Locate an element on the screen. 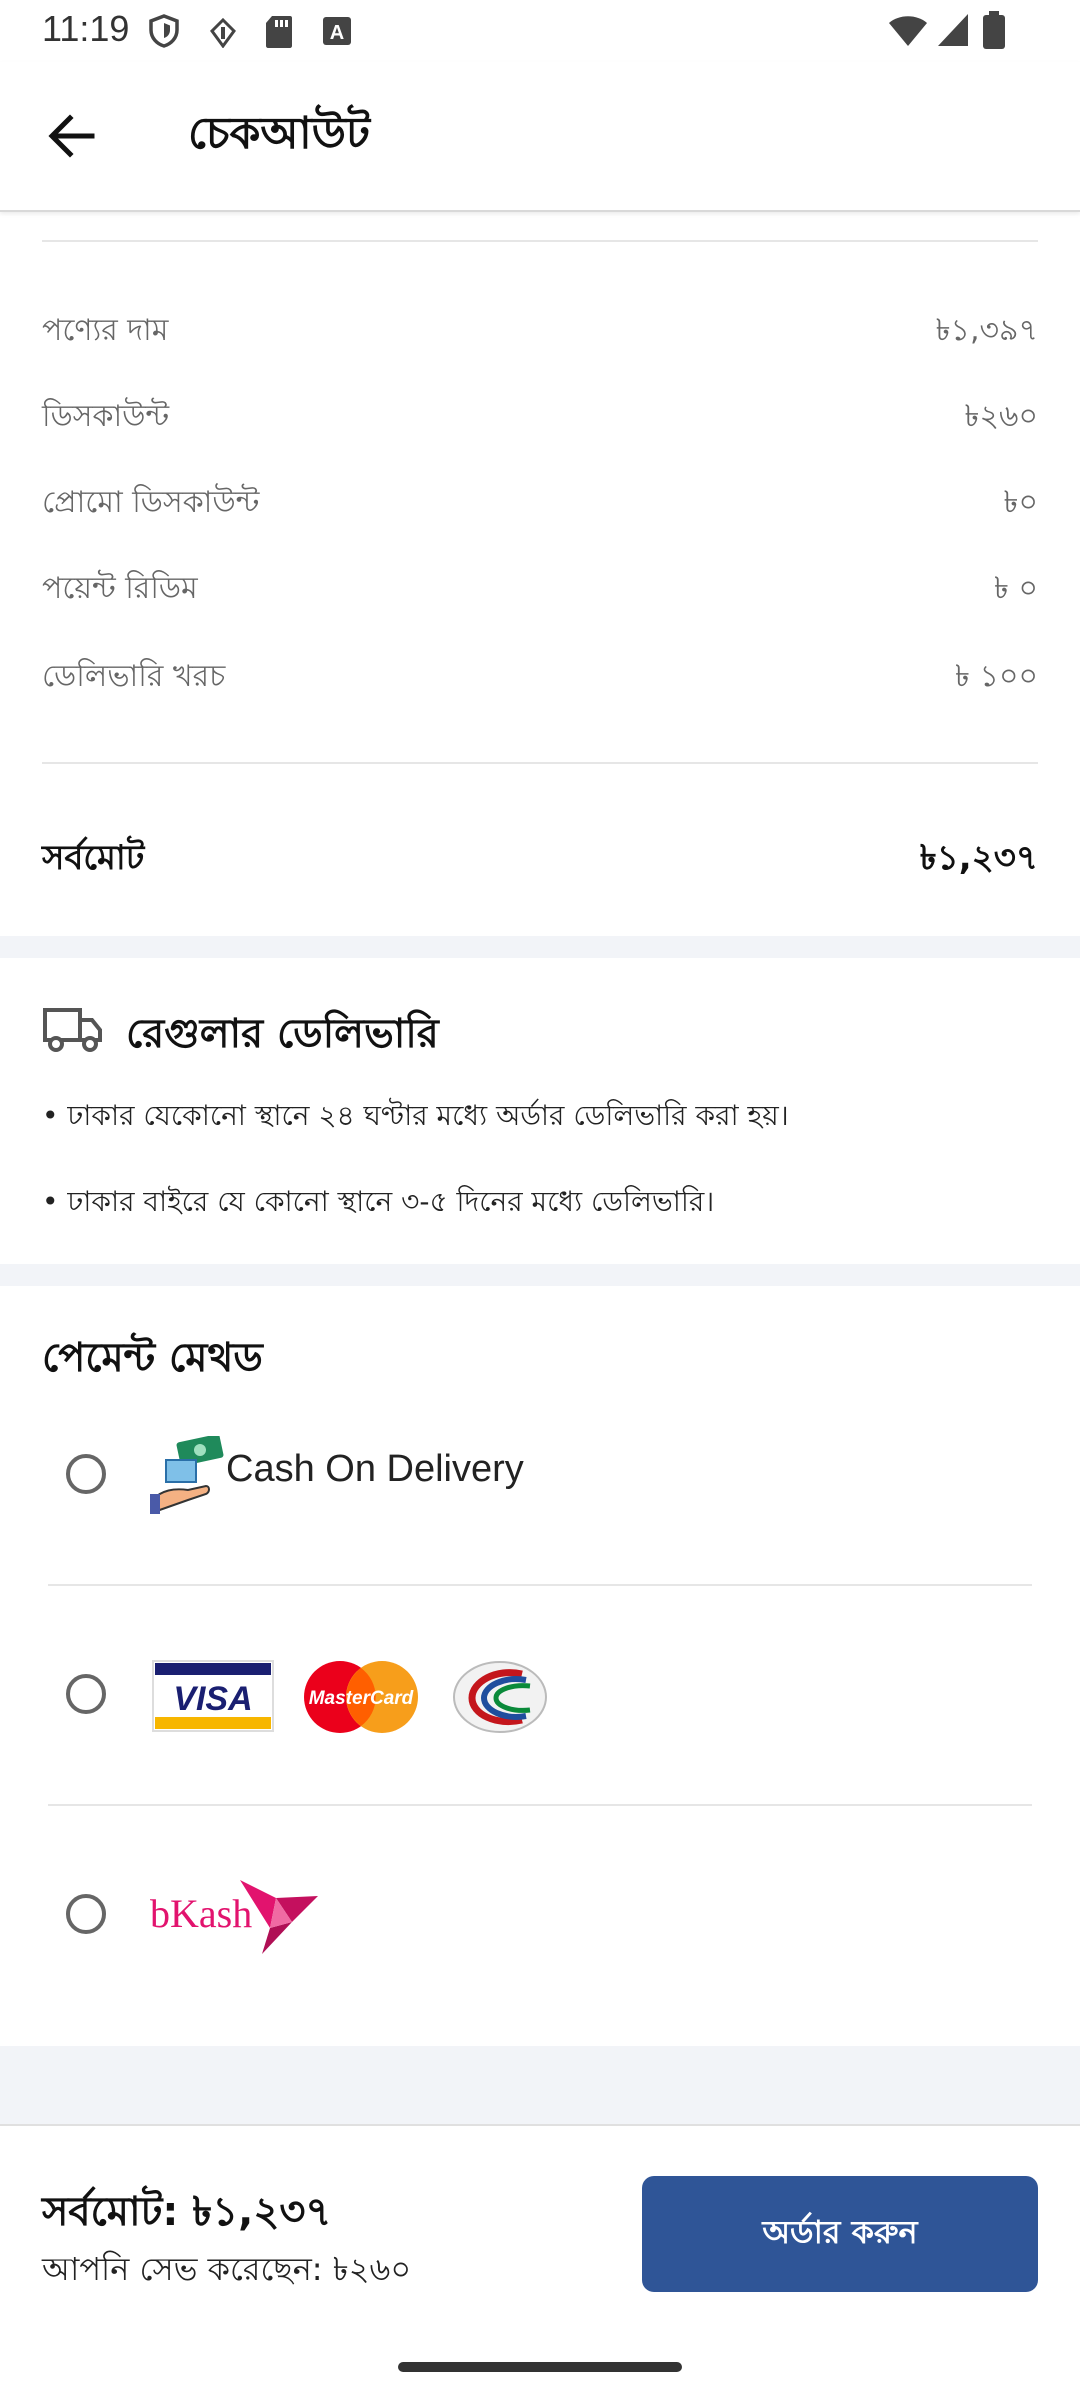  sd-card-icon is located at coordinates (279, 32).